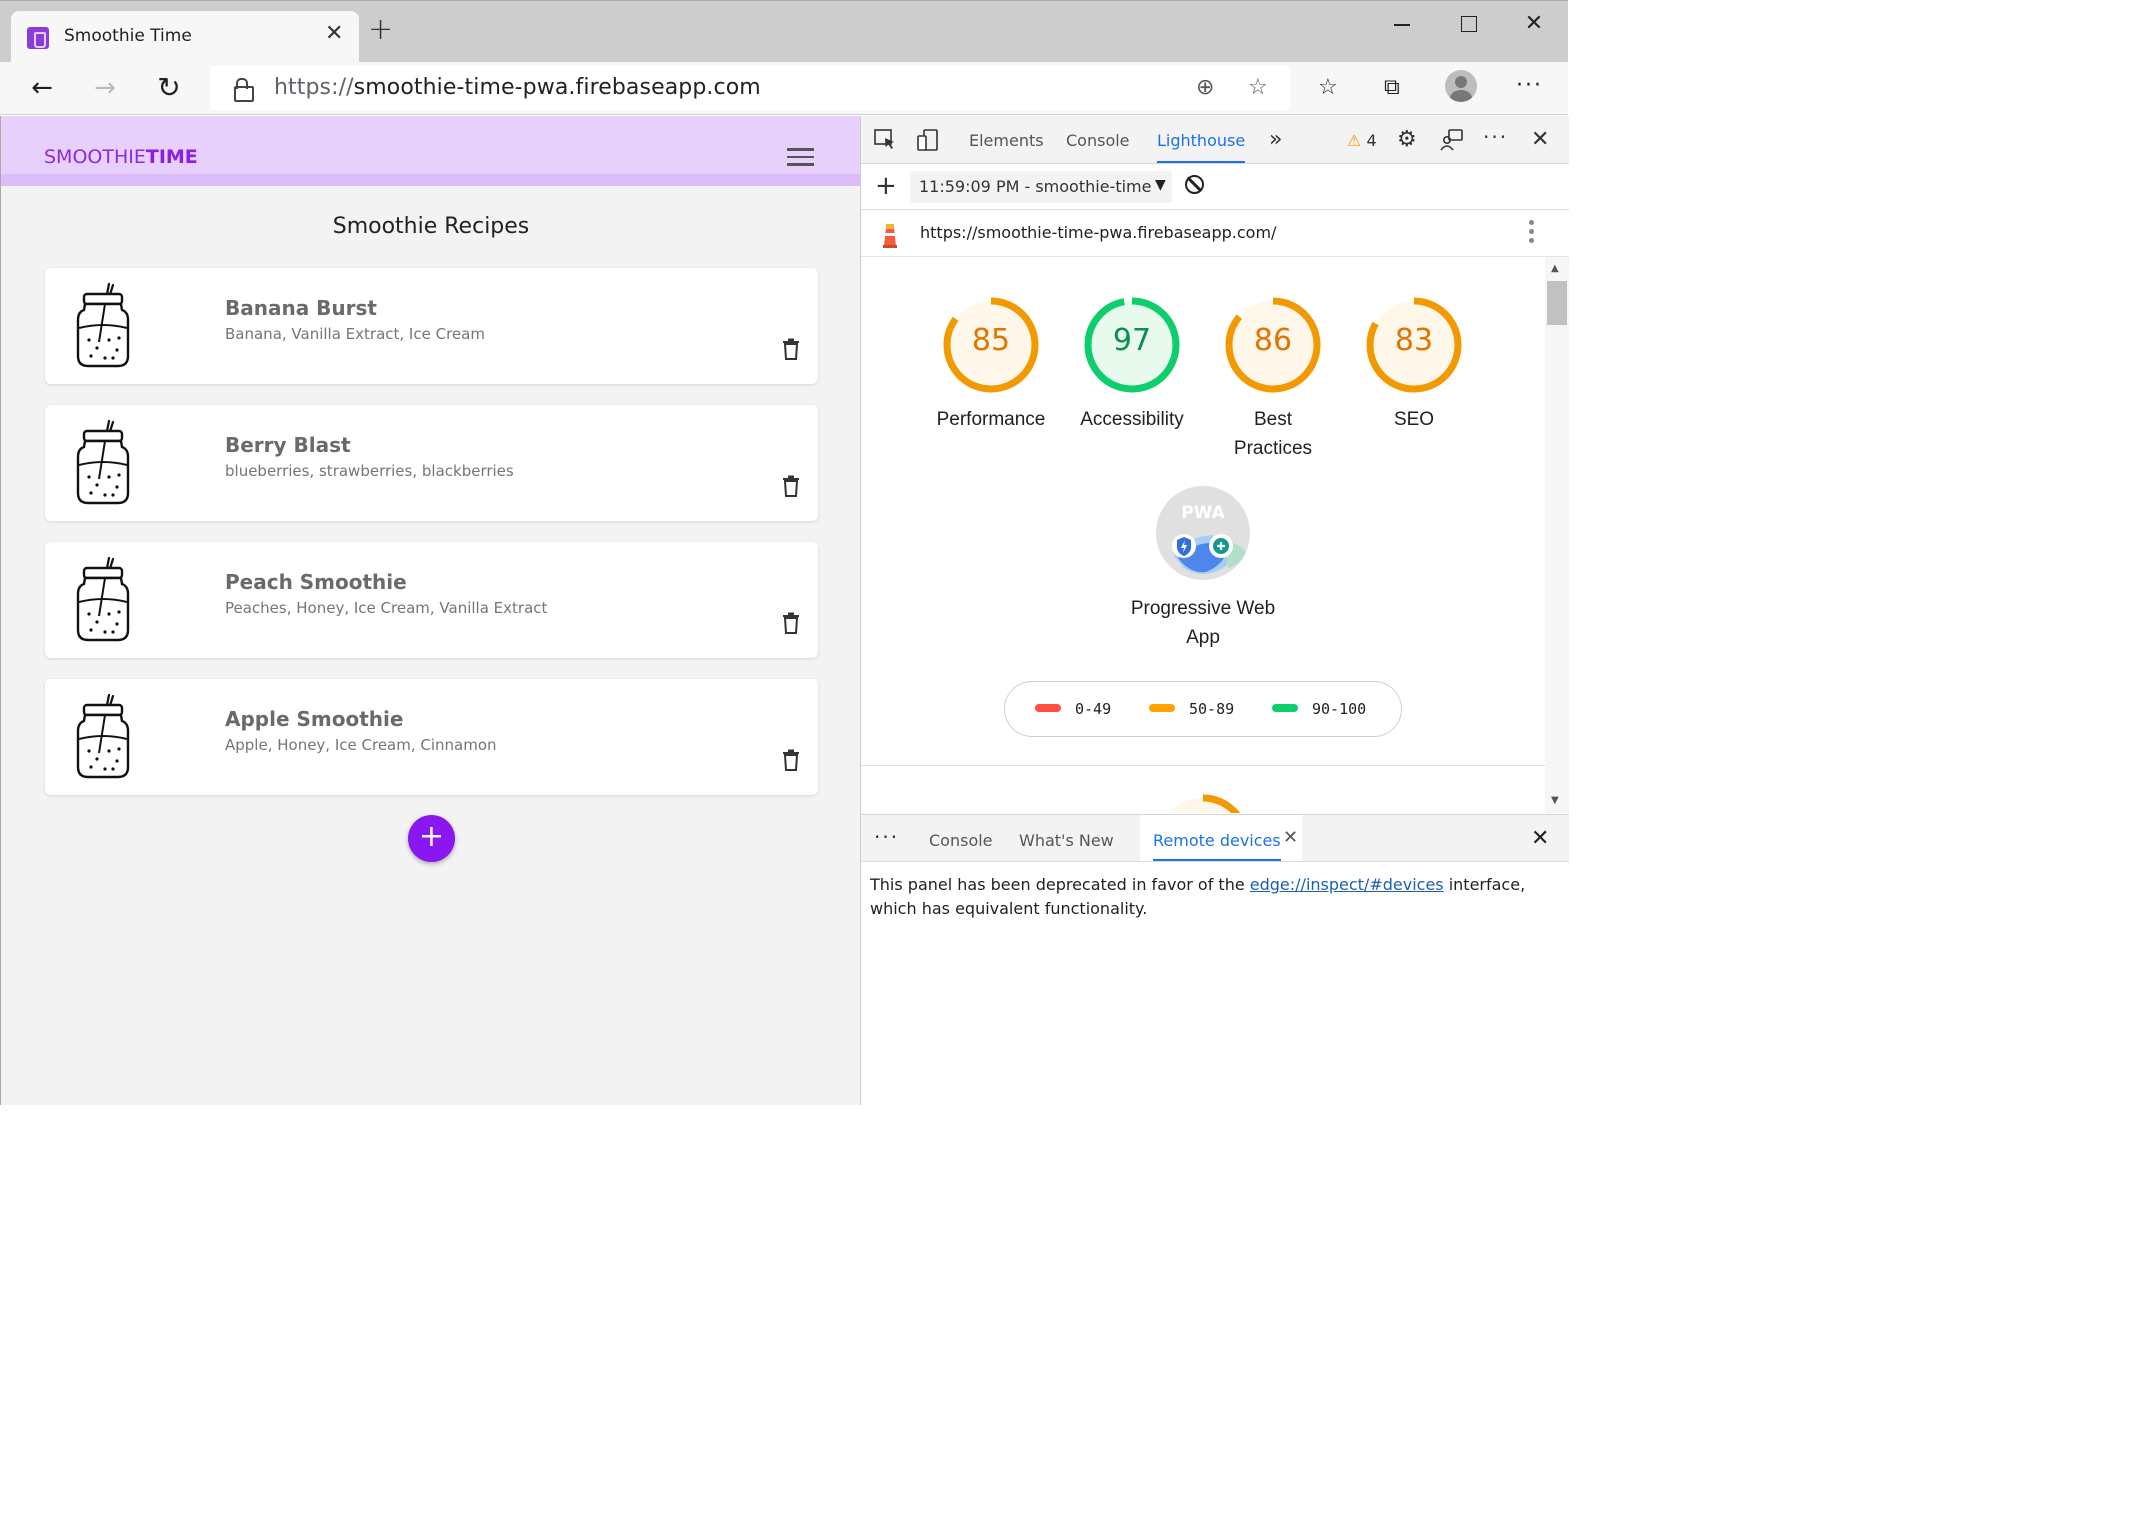  What do you see at coordinates (1392, 88) in the screenshot?
I see `collections-icon: ⧉` at bounding box center [1392, 88].